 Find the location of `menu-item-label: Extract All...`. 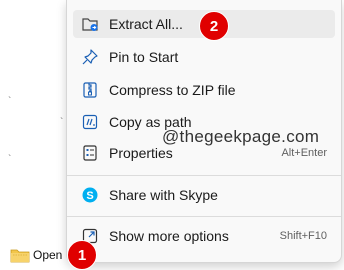

menu-item-label: Extract All... is located at coordinates (146, 24).